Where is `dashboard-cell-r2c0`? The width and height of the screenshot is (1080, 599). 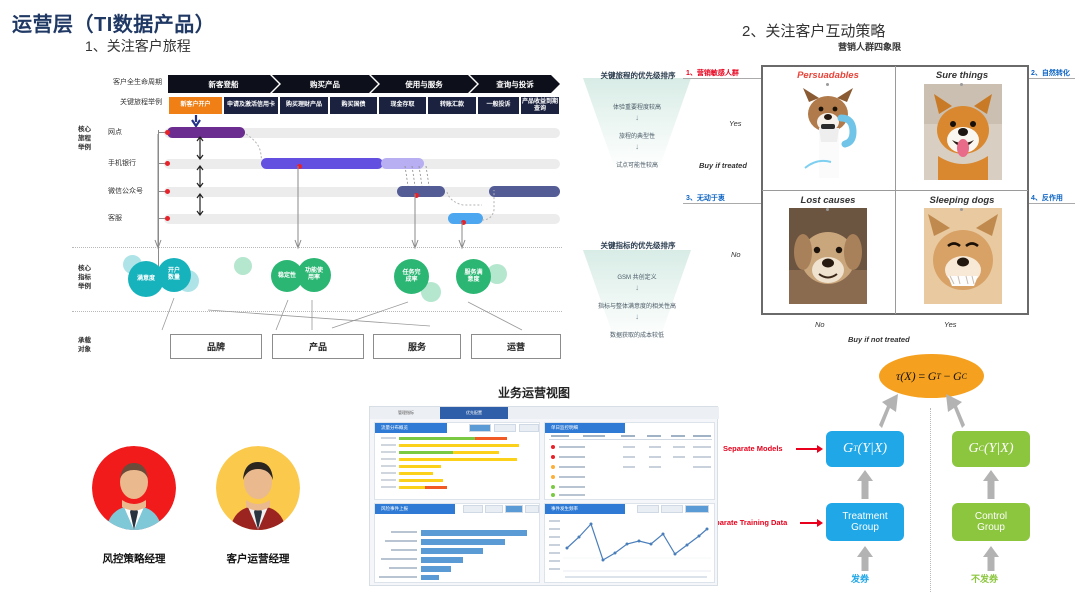
dashboard-cell-r2c0 is located at coordinates (572, 467).